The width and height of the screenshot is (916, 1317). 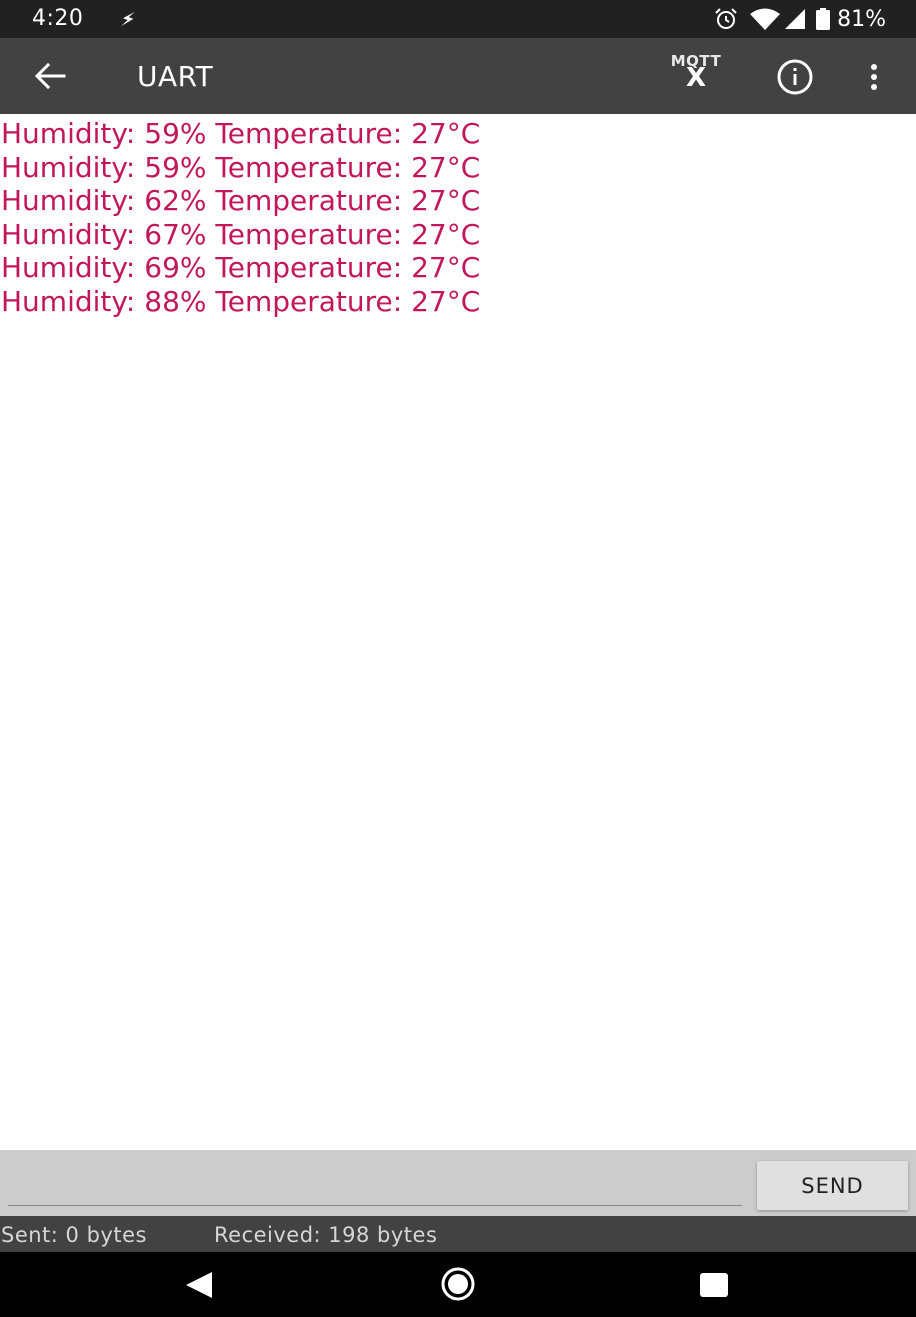 I want to click on status-time: 4:20, so click(x=58, y=18).